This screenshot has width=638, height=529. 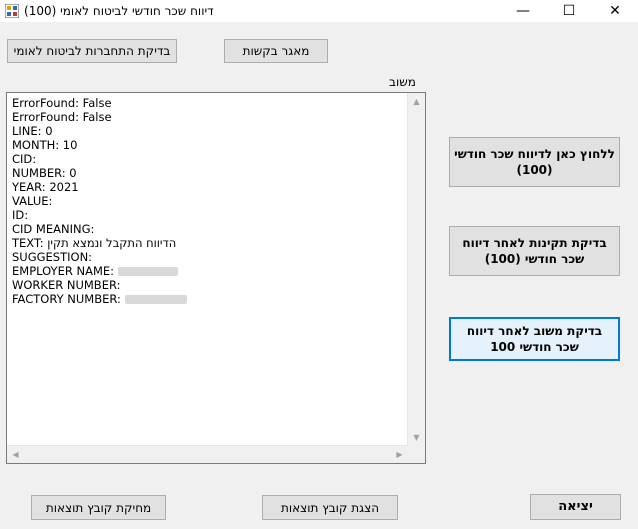 I want to click on show-results-file-label: הצגת קובץ תוצאות, so click(x=330, y=507).